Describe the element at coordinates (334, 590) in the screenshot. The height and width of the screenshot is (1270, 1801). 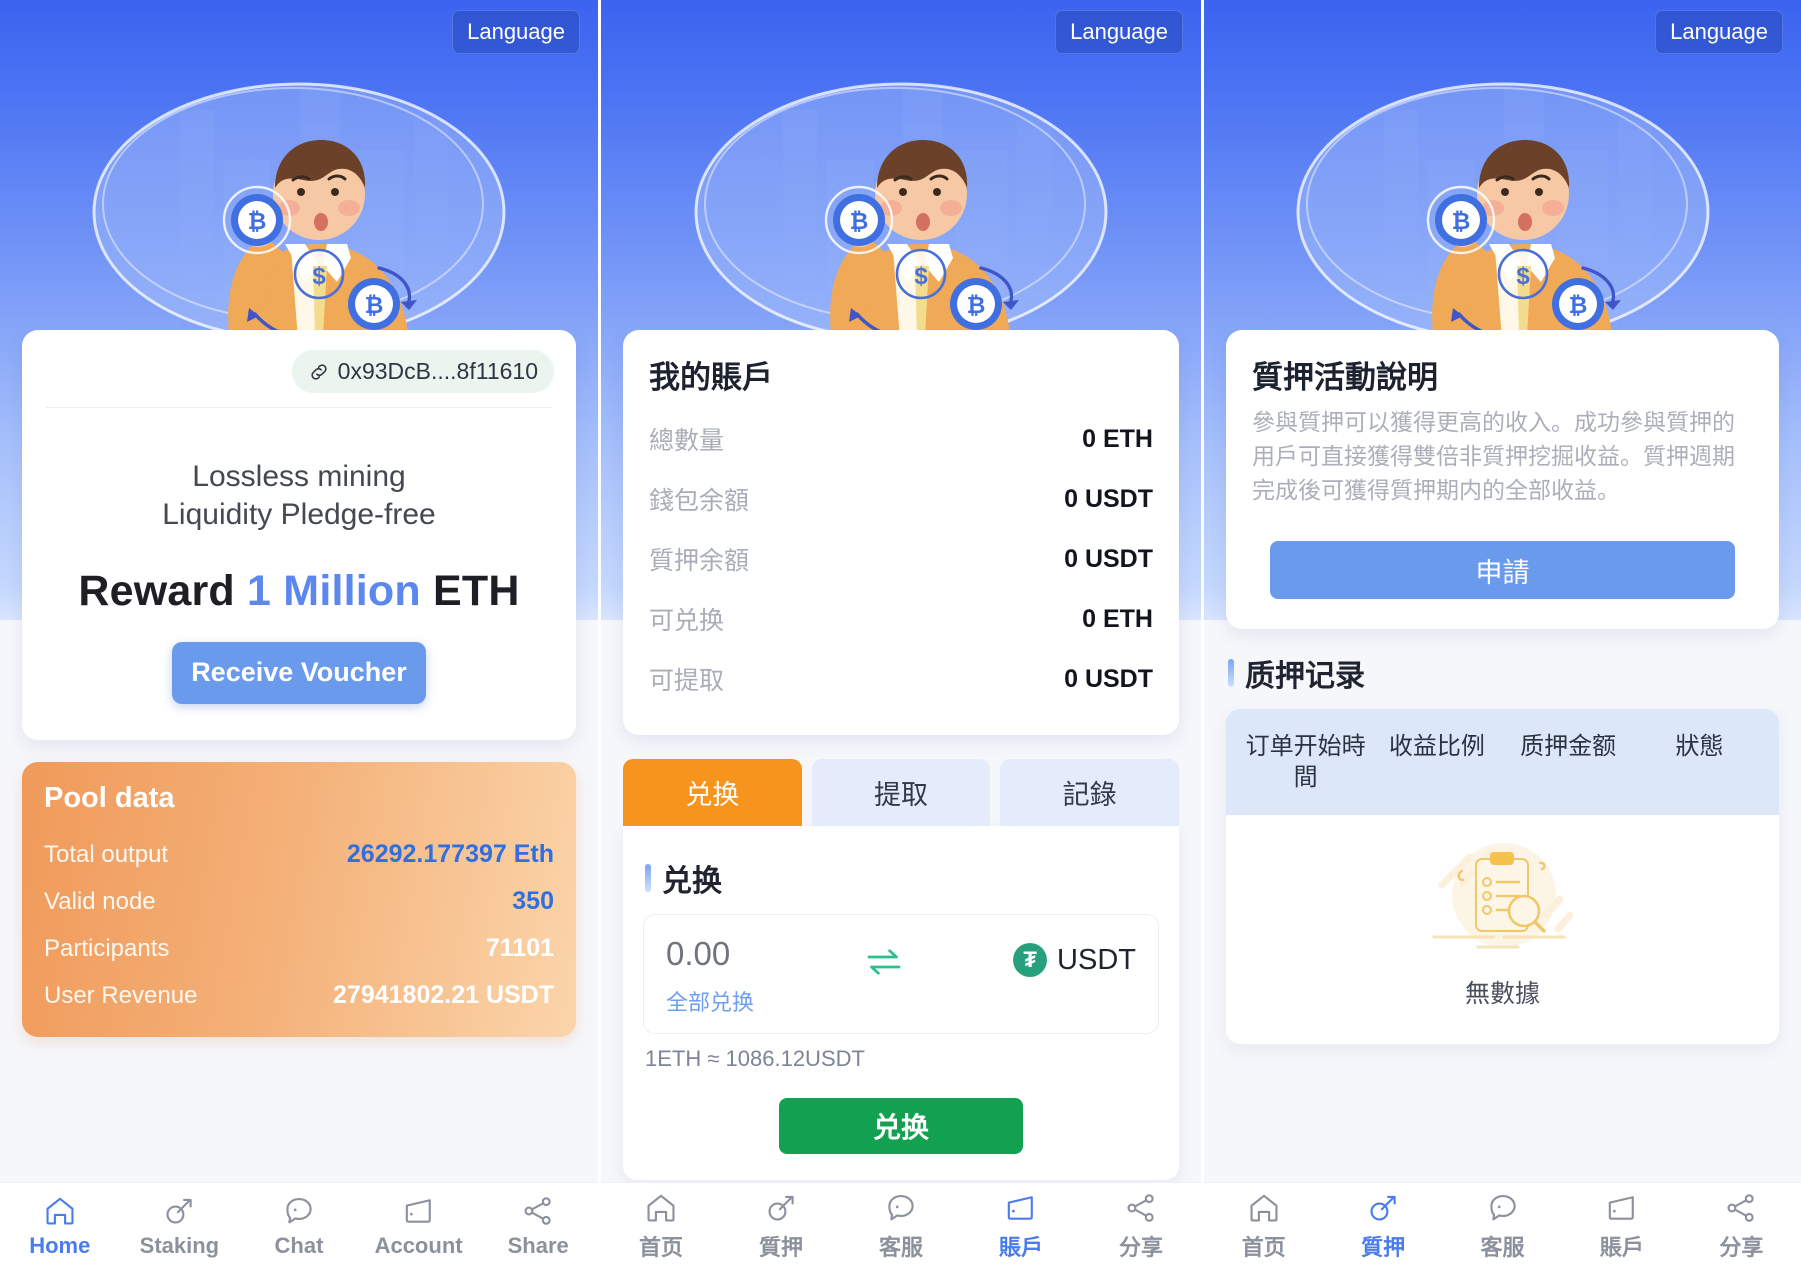
I see `reward-amount: 1 Million` at that location.